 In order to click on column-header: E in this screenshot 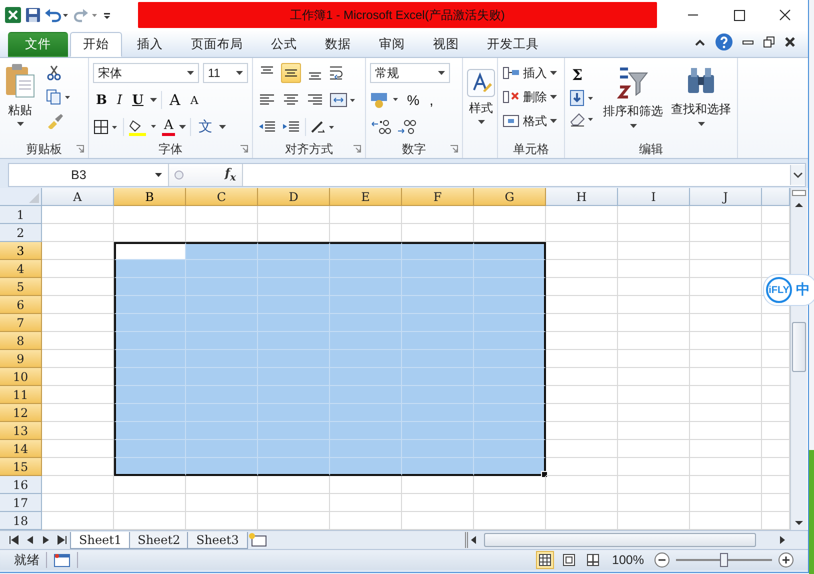, I will do `click(366, 197)`.